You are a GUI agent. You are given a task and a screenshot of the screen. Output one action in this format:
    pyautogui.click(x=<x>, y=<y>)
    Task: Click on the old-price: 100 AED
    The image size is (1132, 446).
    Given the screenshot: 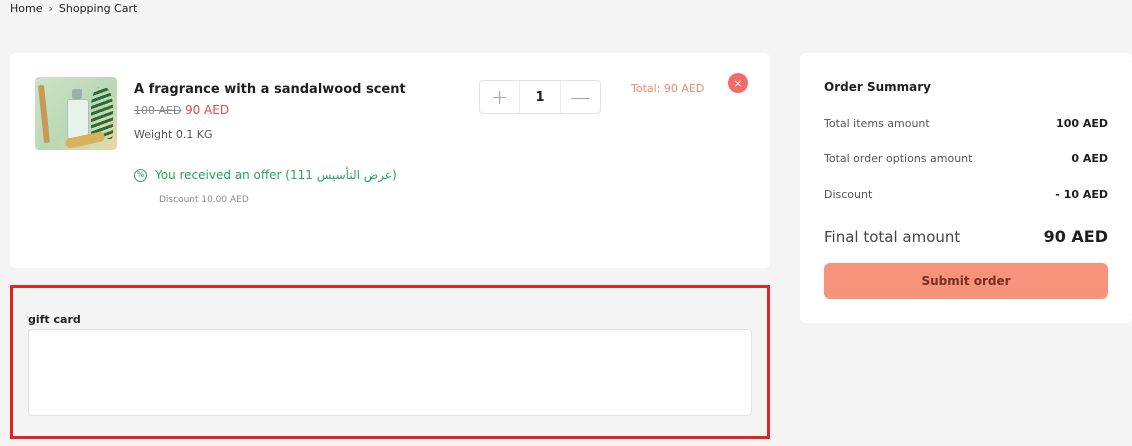 What is the action you would take?
    pyautogui.click(x=158, y=110)
    